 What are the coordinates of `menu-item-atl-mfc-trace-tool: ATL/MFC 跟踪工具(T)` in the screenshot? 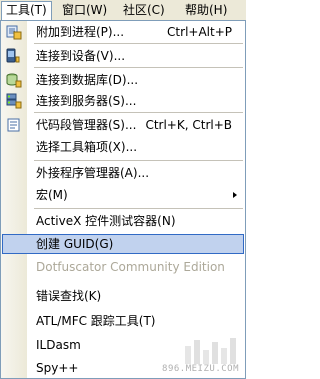 It's located at (123, 321).